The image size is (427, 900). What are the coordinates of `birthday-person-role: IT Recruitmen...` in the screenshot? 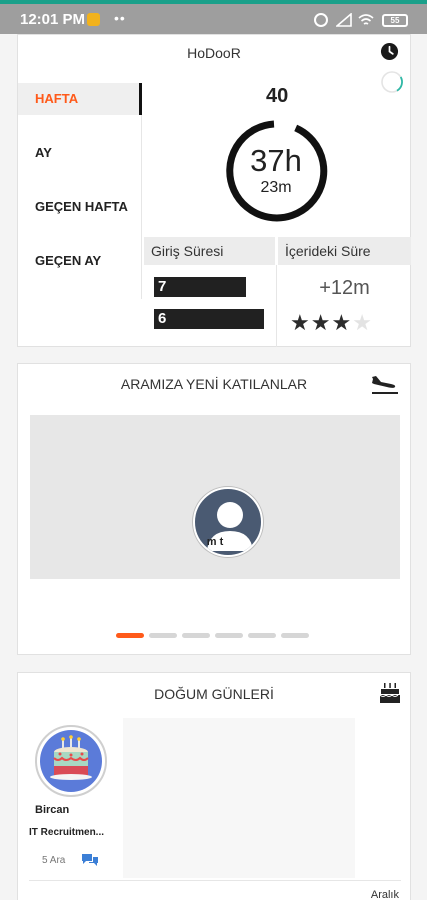 It's located at (67, 832).